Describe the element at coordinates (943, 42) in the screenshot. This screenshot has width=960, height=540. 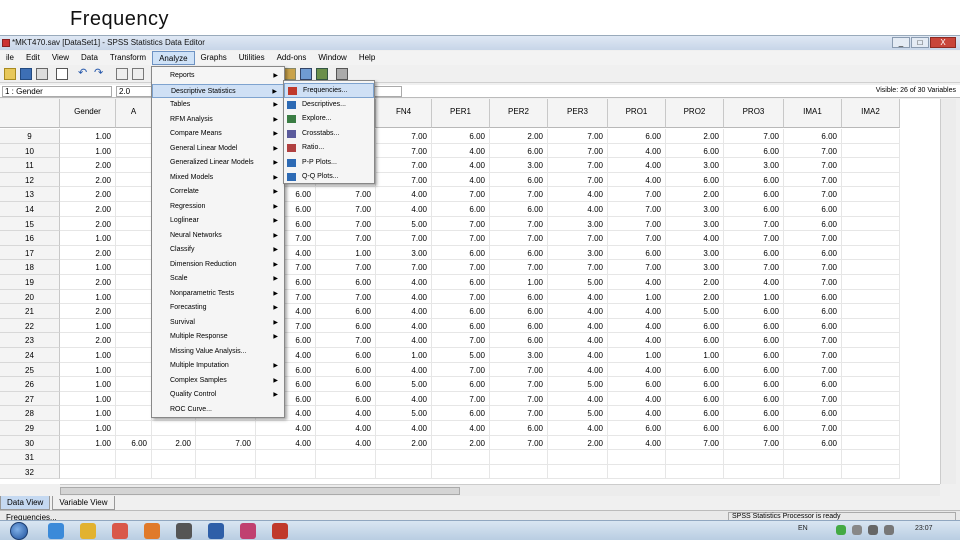
I see `close-button: X` at that location.